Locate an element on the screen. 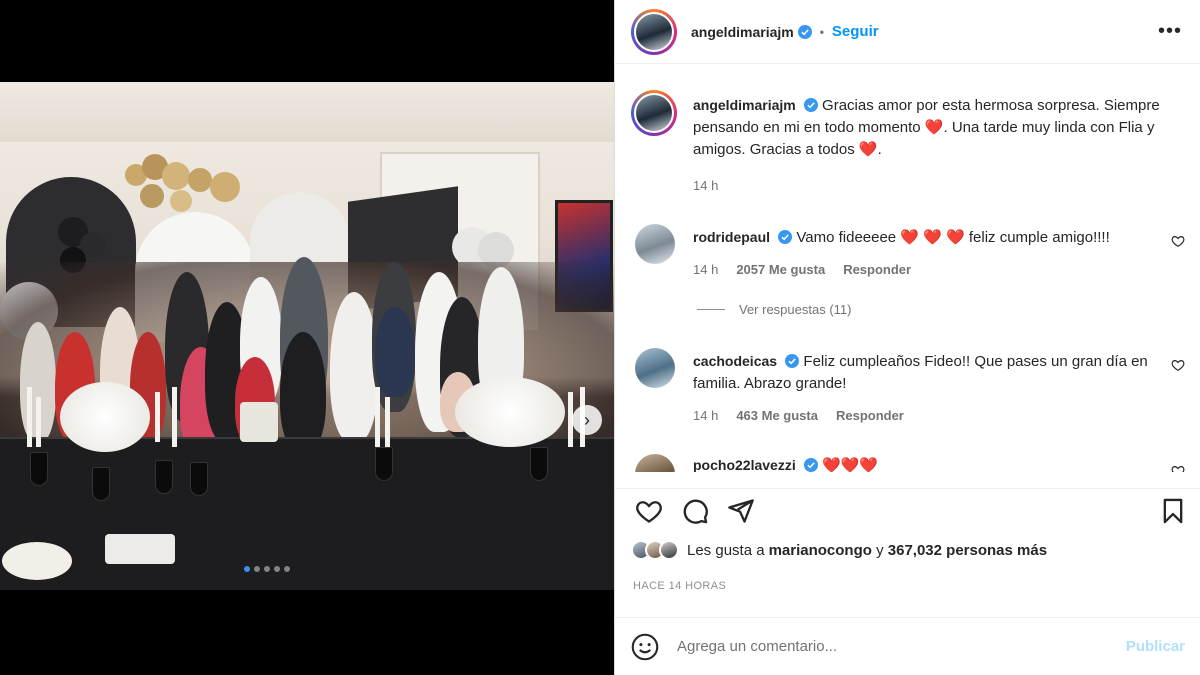 Image resolution: width=1200 pixels, height=675 pixels. comment-likes: 463 Me gusta is located at coordinates (777, 415).